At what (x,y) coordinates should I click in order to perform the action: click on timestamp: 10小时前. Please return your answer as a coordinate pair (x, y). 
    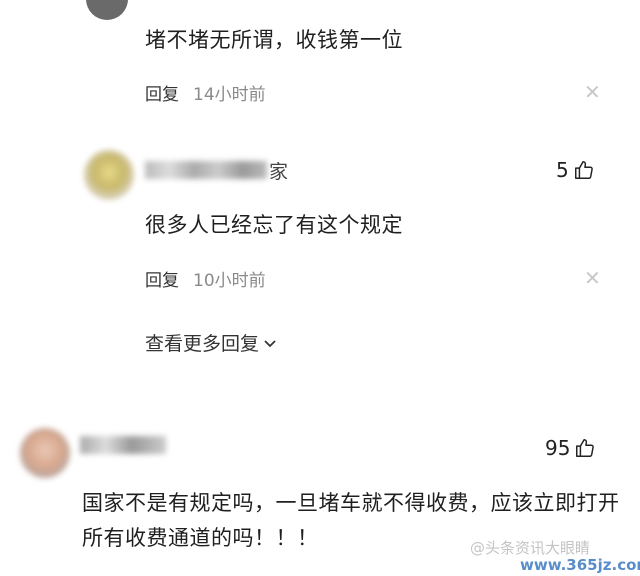
    Looking at the image, I should click on (229, 281).